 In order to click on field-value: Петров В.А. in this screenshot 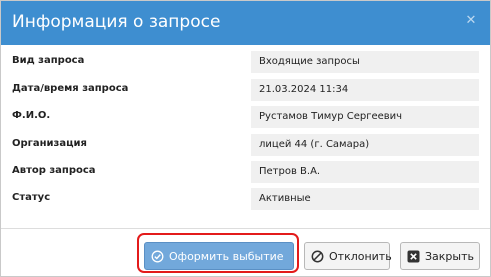, I will do `click(365, 172)`.